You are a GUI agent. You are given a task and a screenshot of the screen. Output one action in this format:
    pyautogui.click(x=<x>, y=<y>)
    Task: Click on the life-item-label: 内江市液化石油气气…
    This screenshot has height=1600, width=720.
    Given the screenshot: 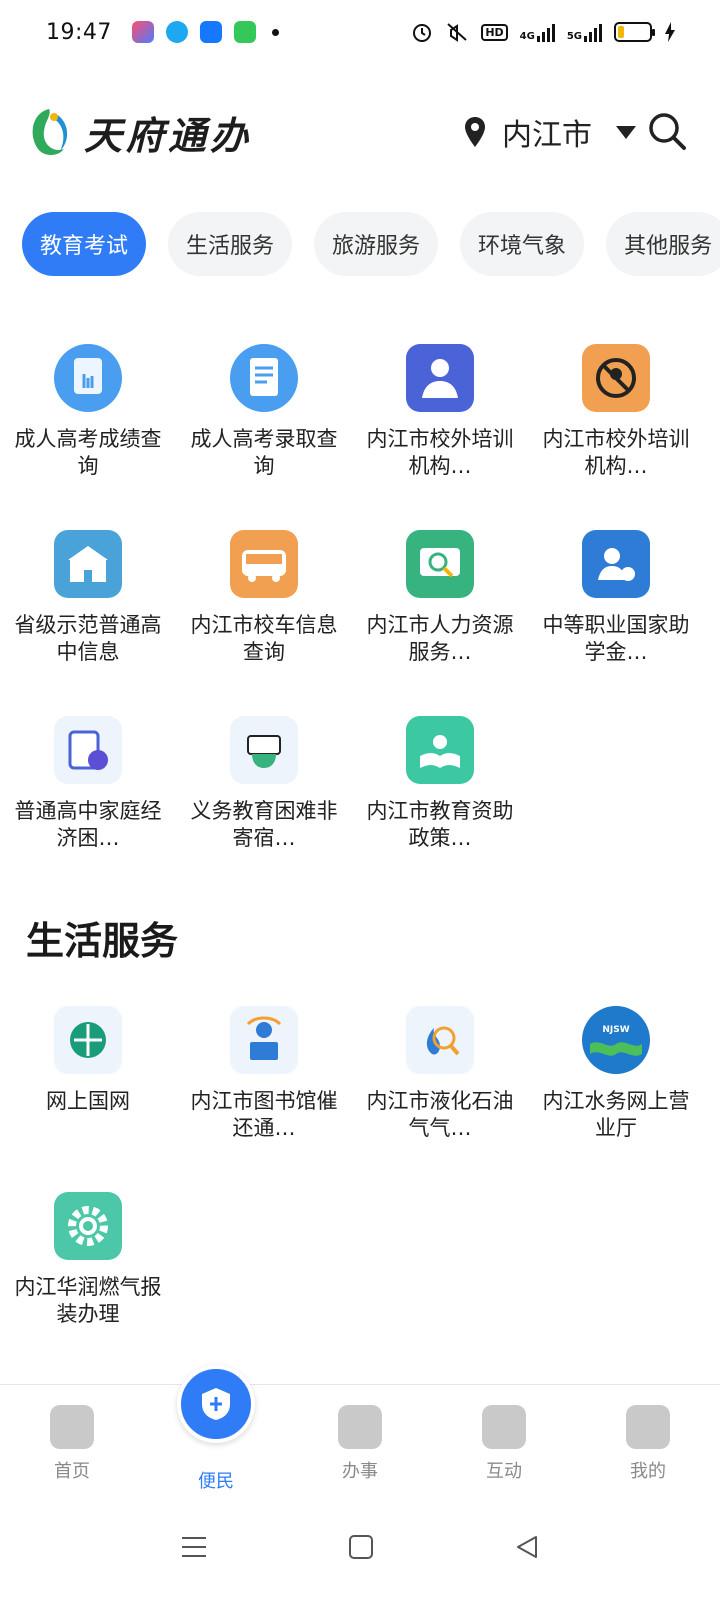 What is the action you would take?
    pyautogui.click(x=440, y=1114)
    